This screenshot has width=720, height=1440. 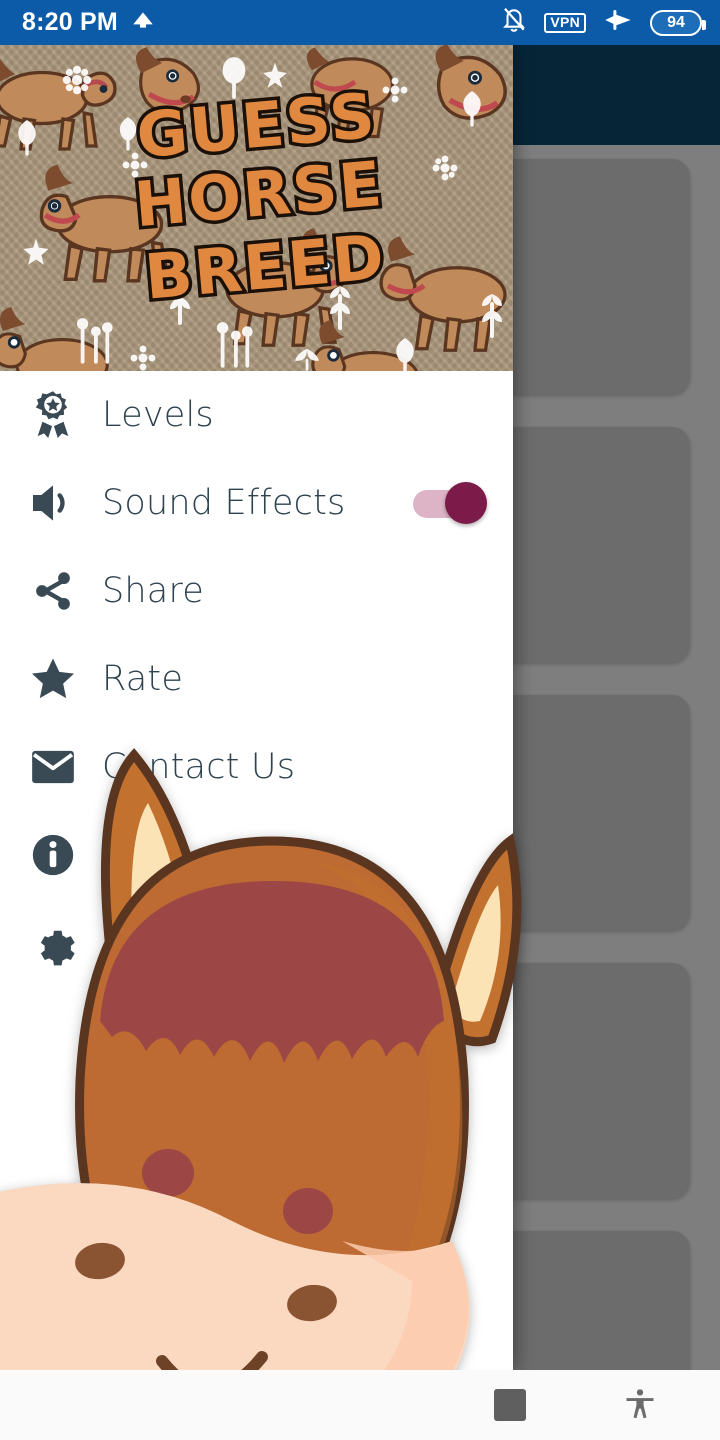 I want to click on gear-settings-icon, so click(x=53, y=943).